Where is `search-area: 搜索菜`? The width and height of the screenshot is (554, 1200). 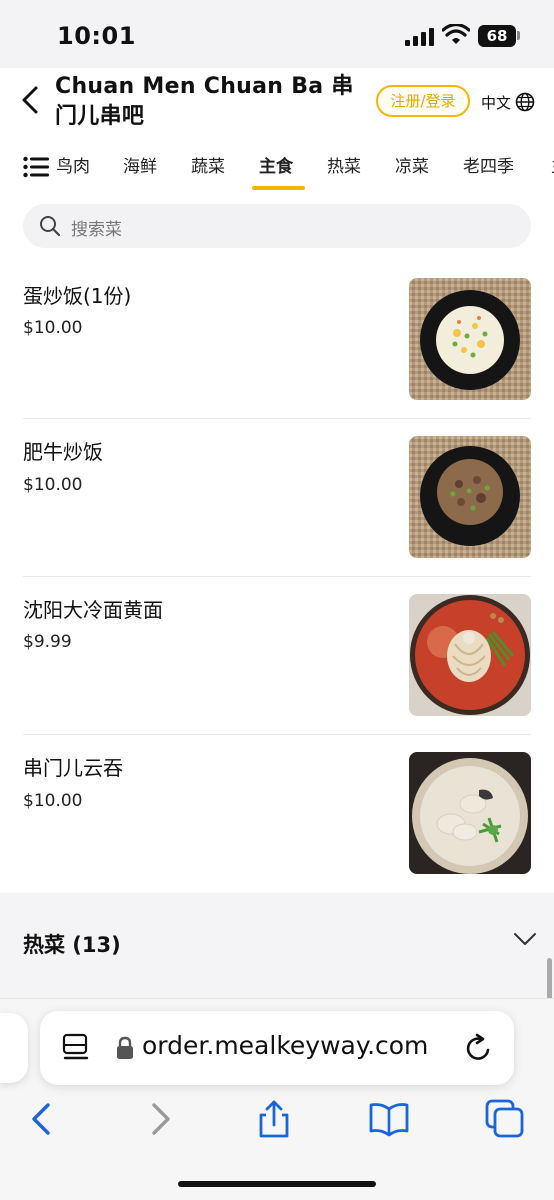 search-area: 搜索菜 is located at coordinates (277, 227).